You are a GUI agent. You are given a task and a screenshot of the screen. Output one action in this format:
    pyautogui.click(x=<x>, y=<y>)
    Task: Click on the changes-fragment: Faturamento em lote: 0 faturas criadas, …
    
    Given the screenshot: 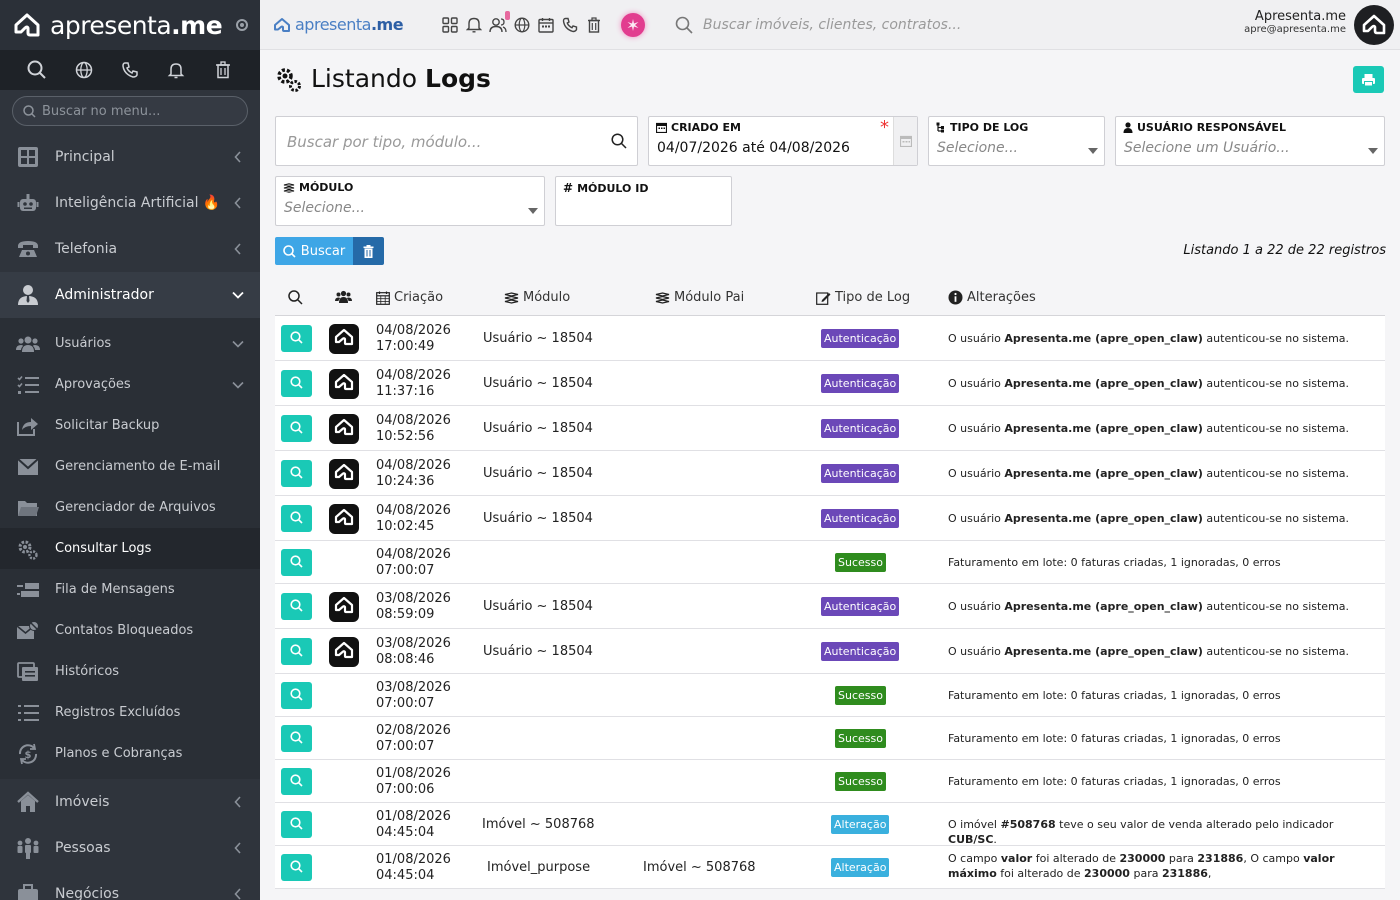 What is the action you would take?
    pyautogui.click(x=1114, y=738)
    